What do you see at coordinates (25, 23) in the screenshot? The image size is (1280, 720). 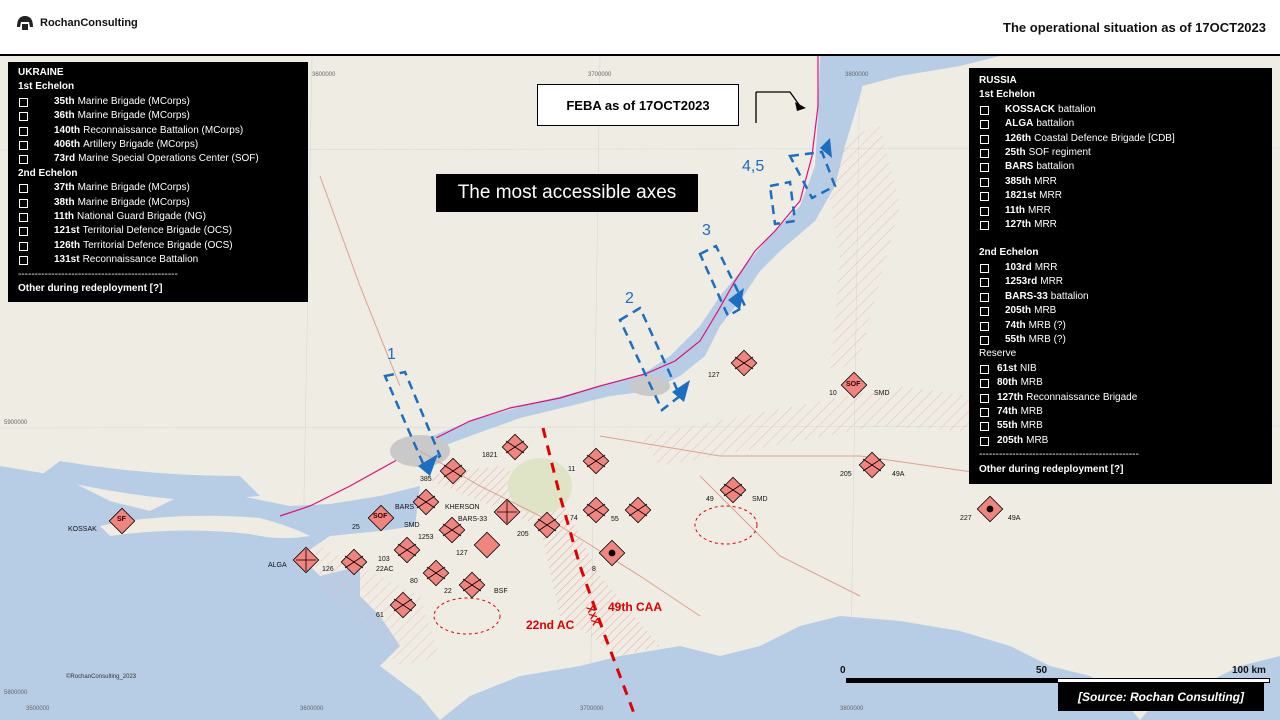 I see `helmet-icon` at bounding box center [25, 23].